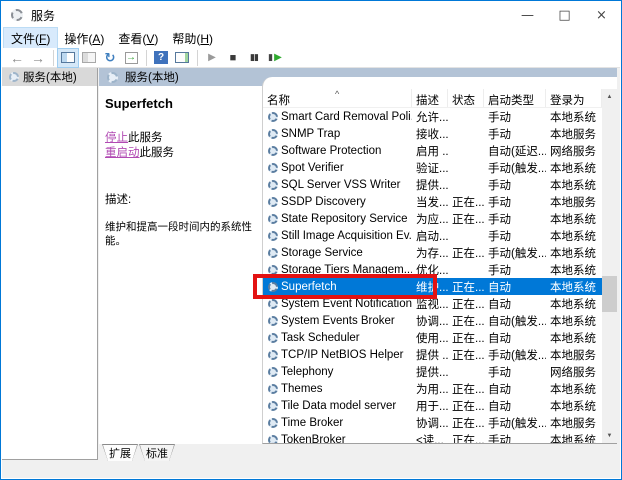 The image size is (622, 480). I want to click on table-row: Telephony 提供... 手动 网络服务, so click(432, 371).